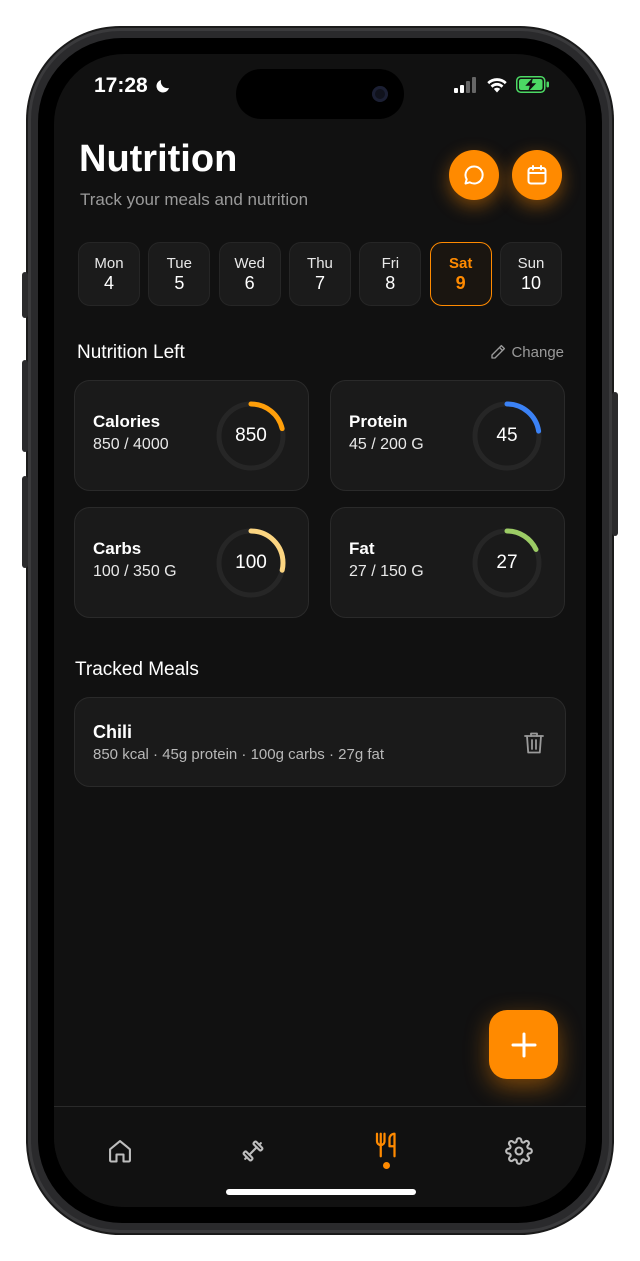  I want to click on protein-card: Protein 45 / 200 G 45, so click(447, 435).